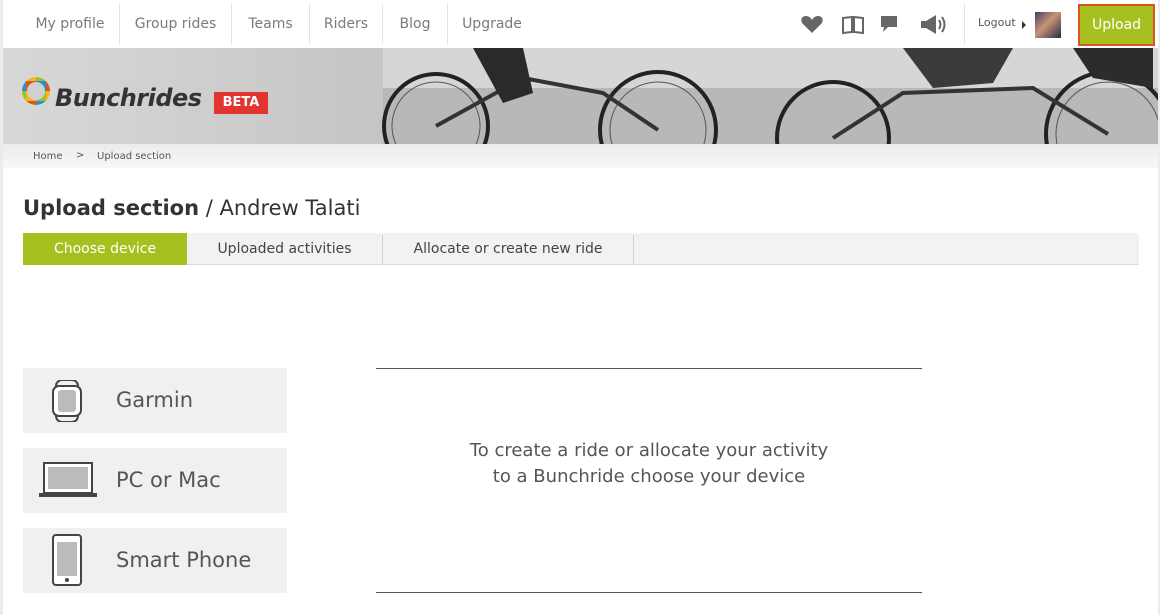 The height and width of the screenshot is (615, 1160). I want to click on device-label: Garmin, so click(155, 400).